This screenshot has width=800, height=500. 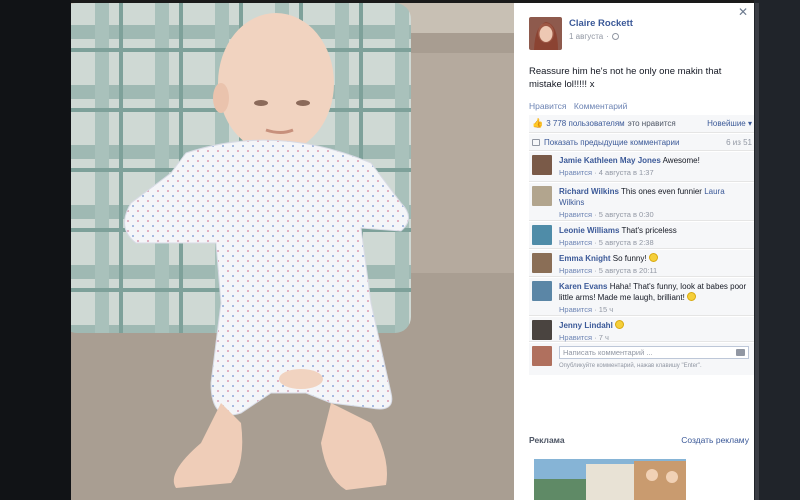 I want to click on author-avatar, so click(x=545, y=33).